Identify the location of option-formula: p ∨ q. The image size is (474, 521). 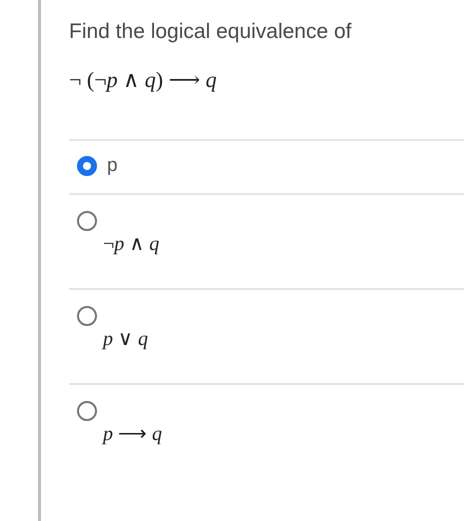
(125, 339).